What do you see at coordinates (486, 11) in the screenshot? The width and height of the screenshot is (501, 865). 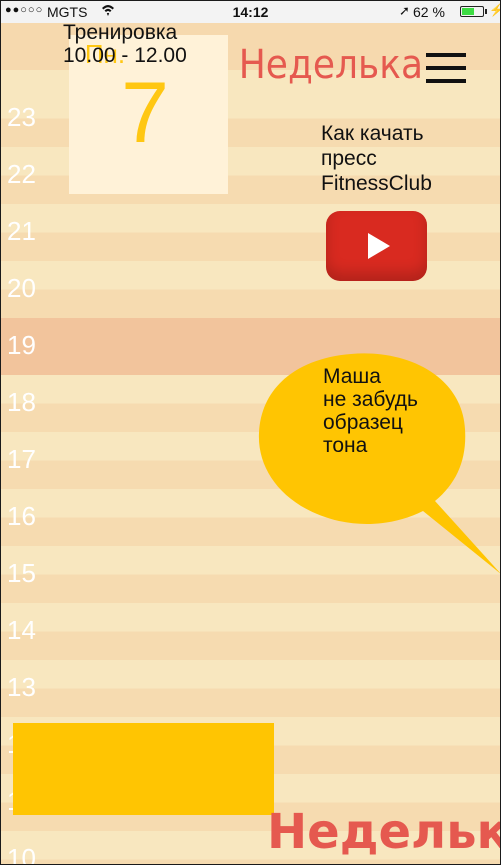 I see `battery-tip` at bounding box center [486, 11].